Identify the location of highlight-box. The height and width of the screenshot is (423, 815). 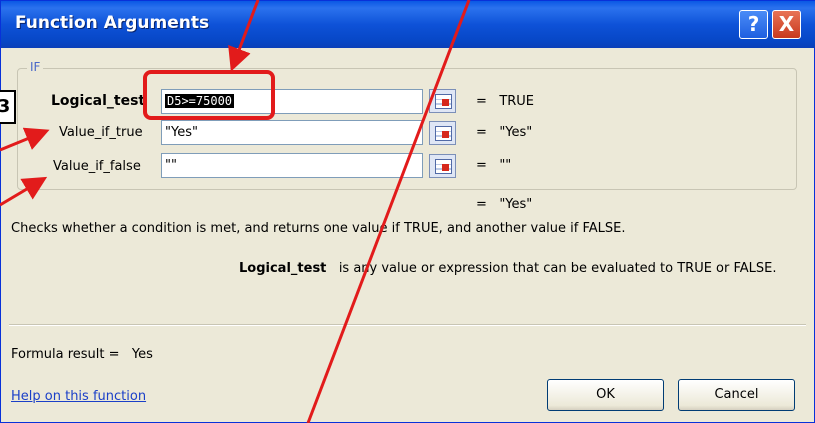
(209, 95).